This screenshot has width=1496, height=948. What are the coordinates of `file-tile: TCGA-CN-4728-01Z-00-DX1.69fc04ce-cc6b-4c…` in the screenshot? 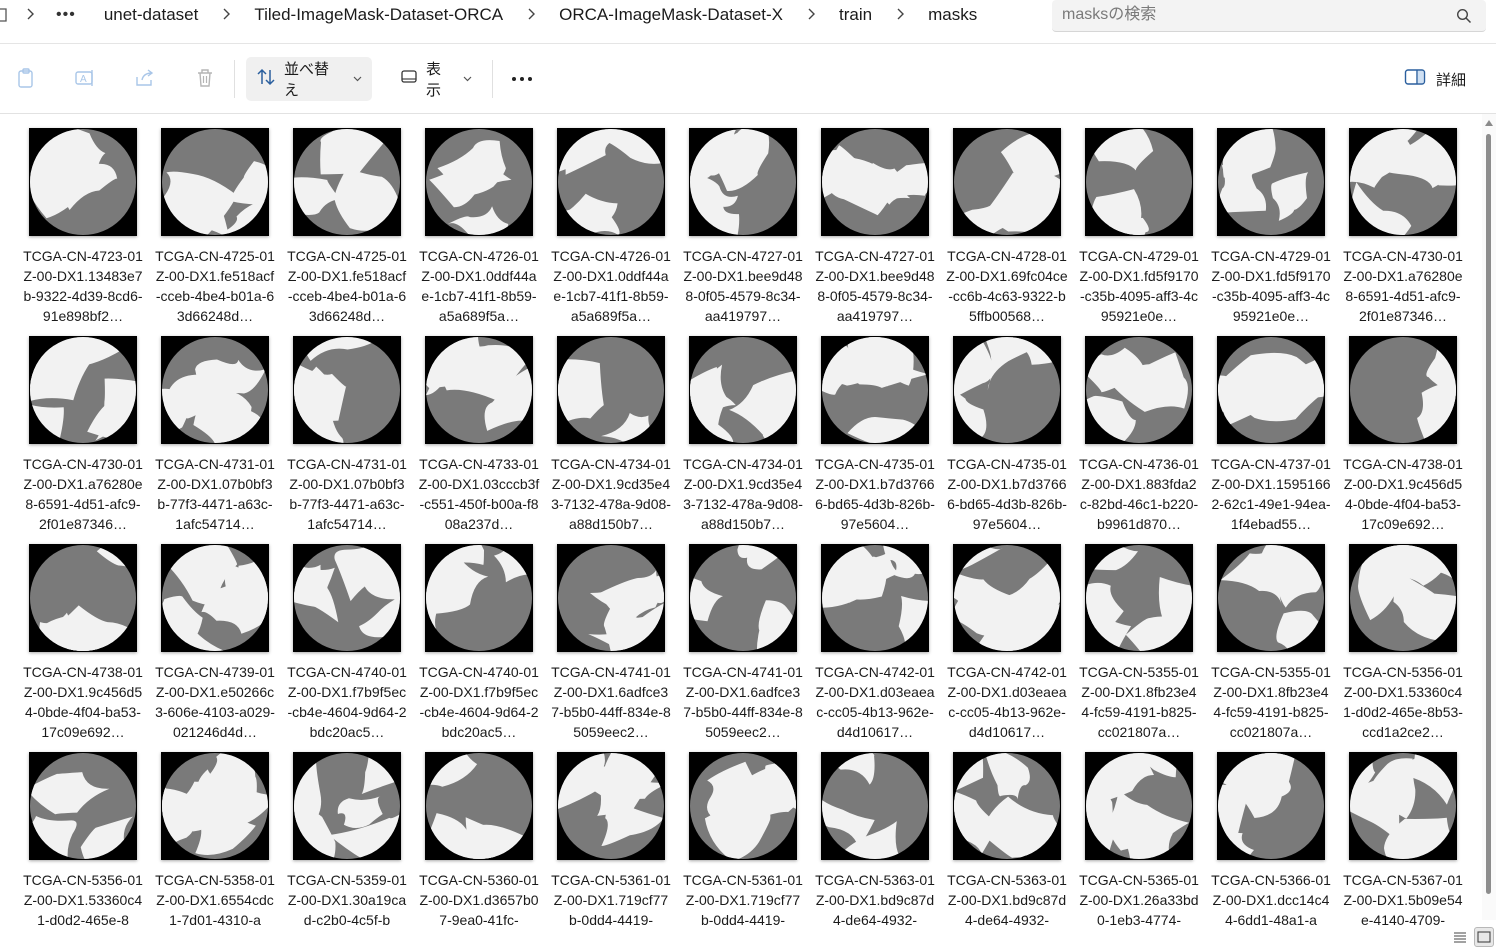 It's located at (1007, 222).